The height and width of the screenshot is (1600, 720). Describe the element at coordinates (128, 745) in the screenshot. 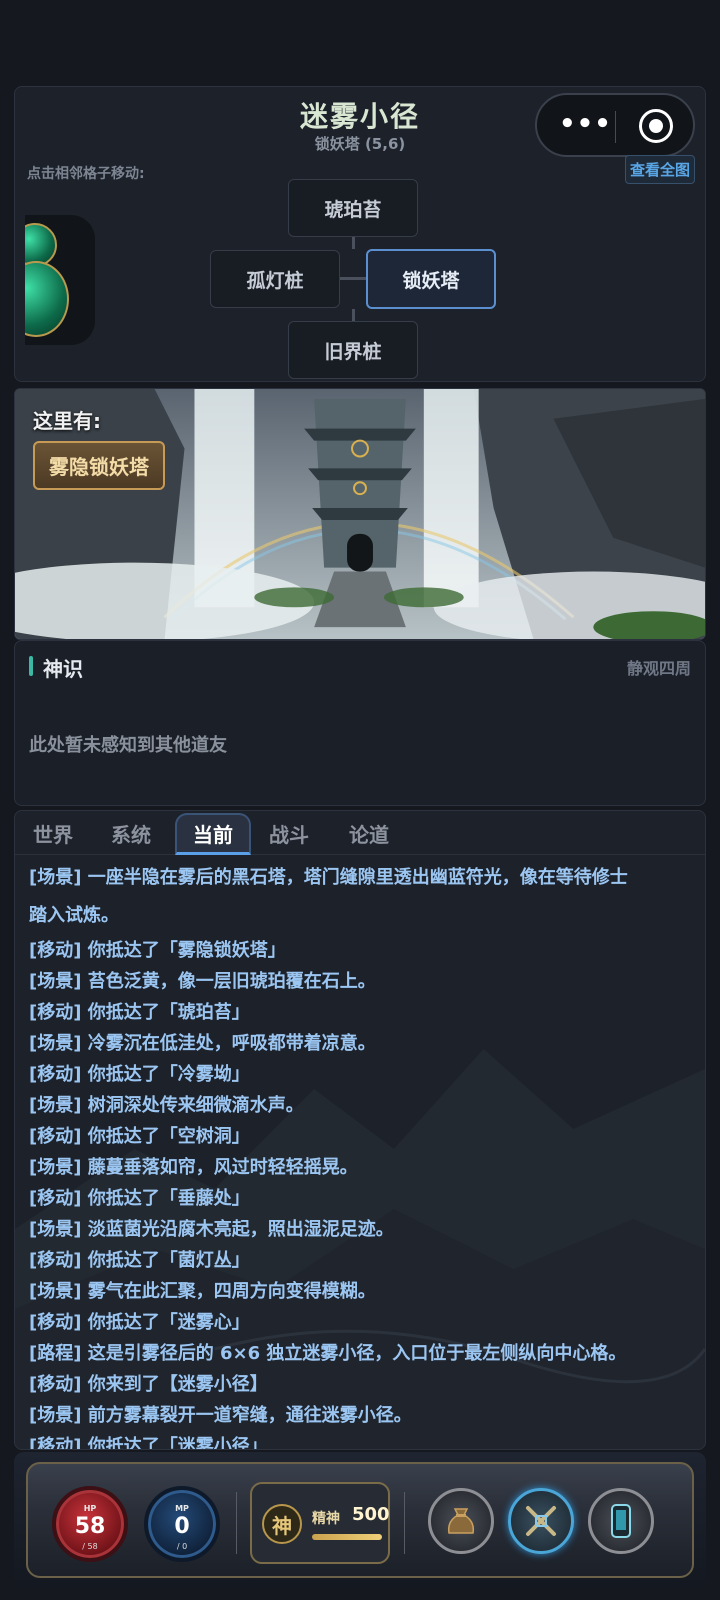

I see `sense-empty-text: 此处暂未感知到其他道友` at that location.